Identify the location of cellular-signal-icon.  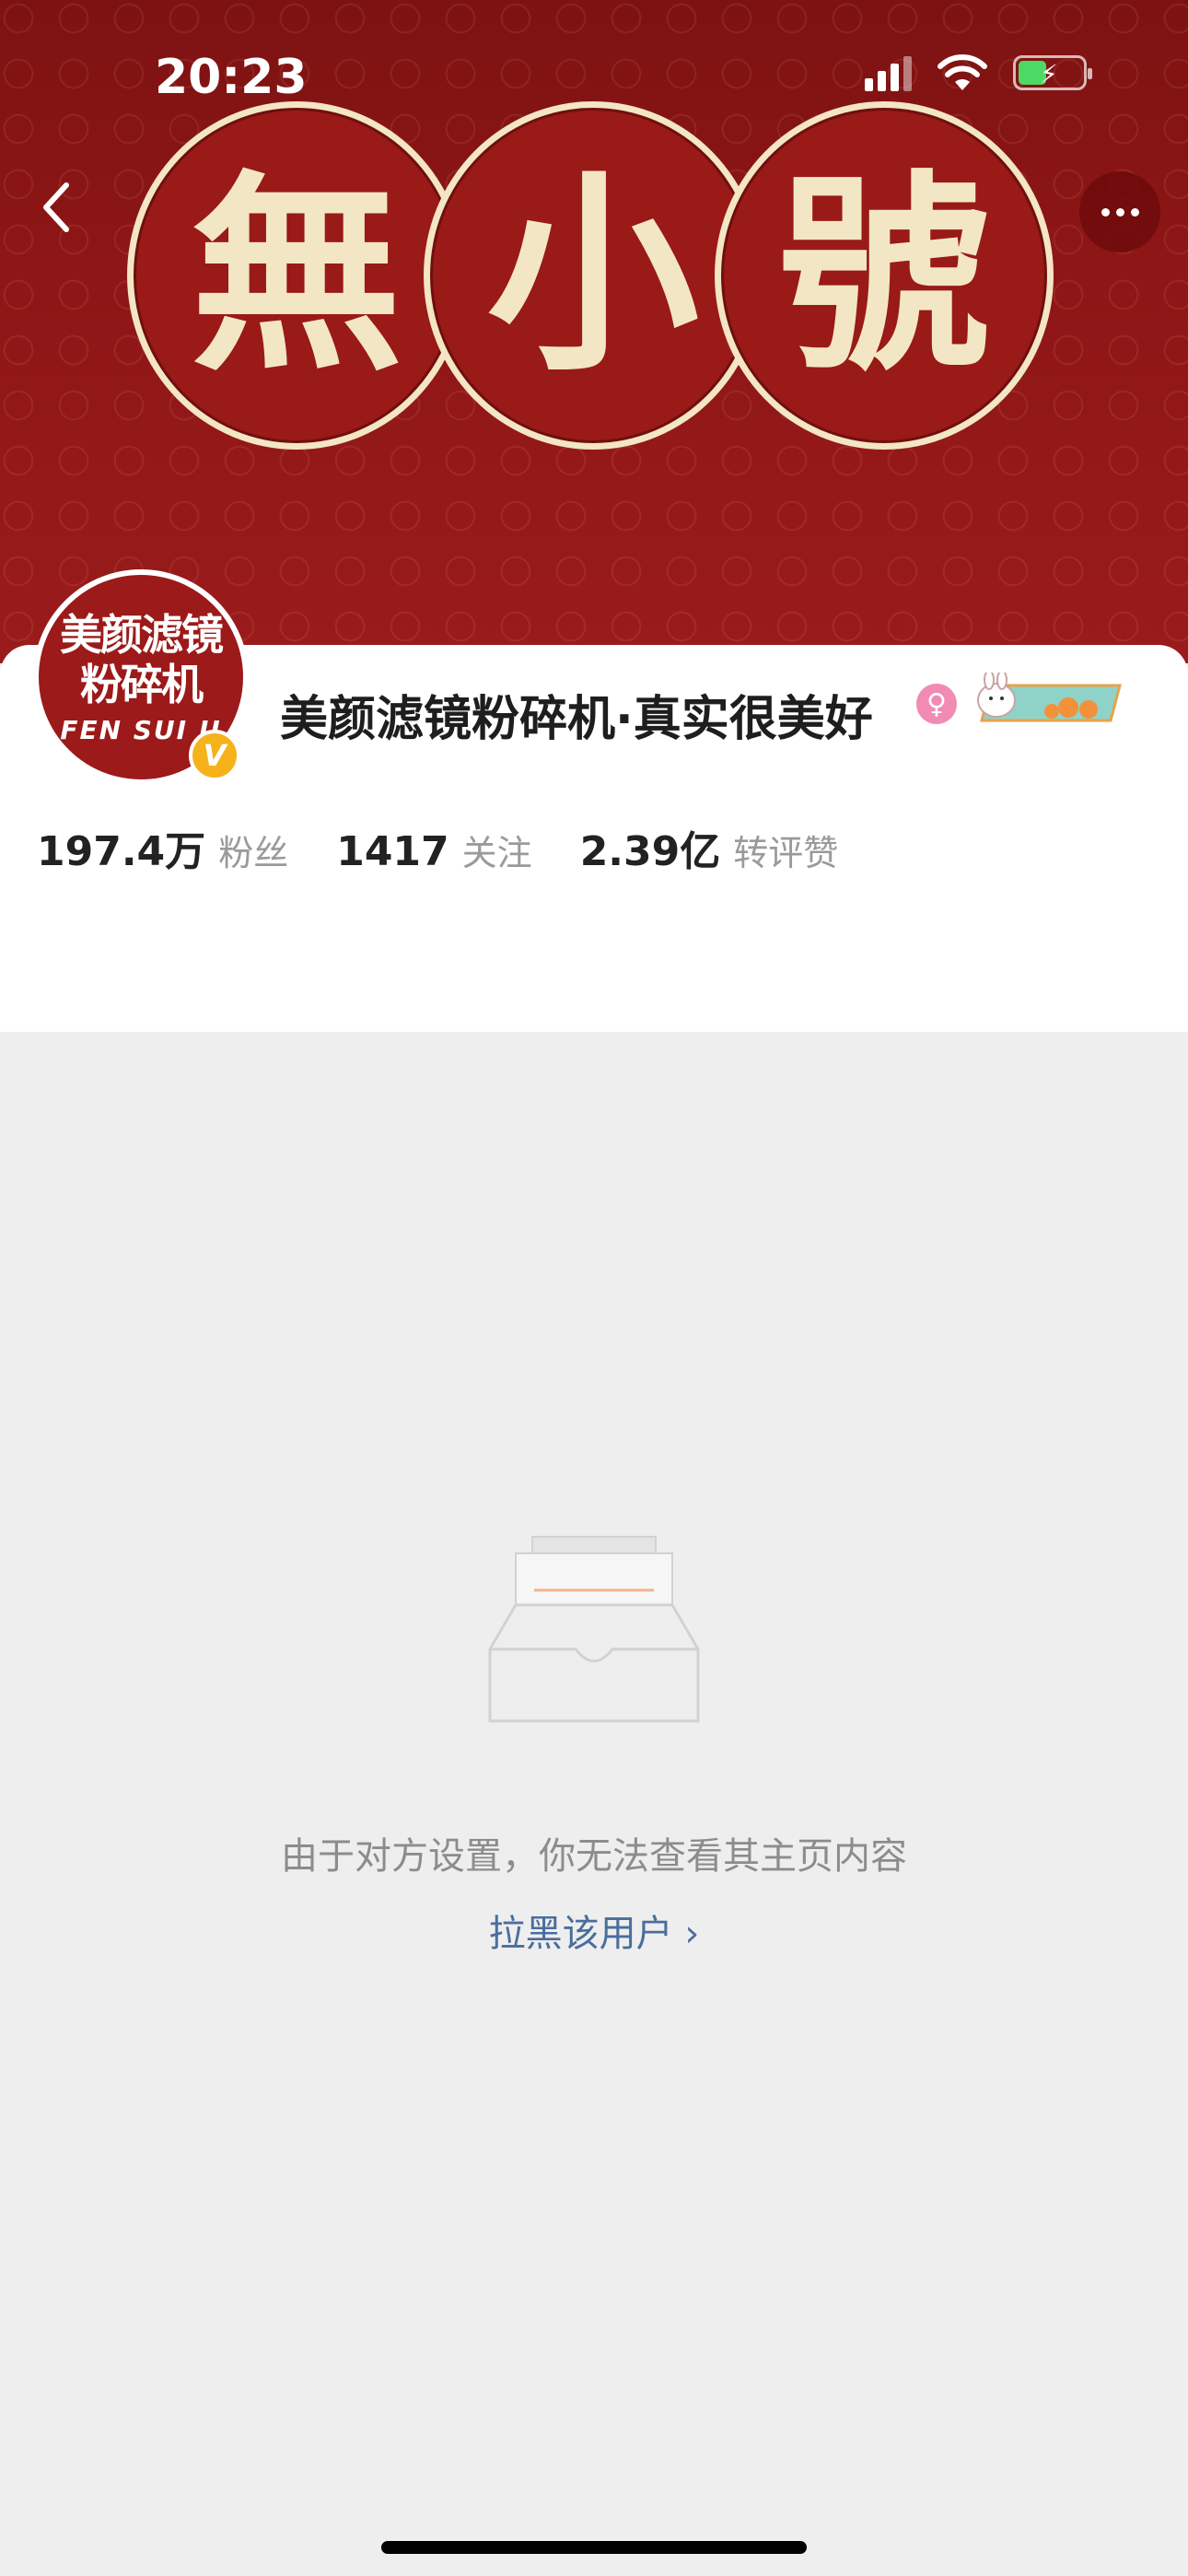
(888, 72).